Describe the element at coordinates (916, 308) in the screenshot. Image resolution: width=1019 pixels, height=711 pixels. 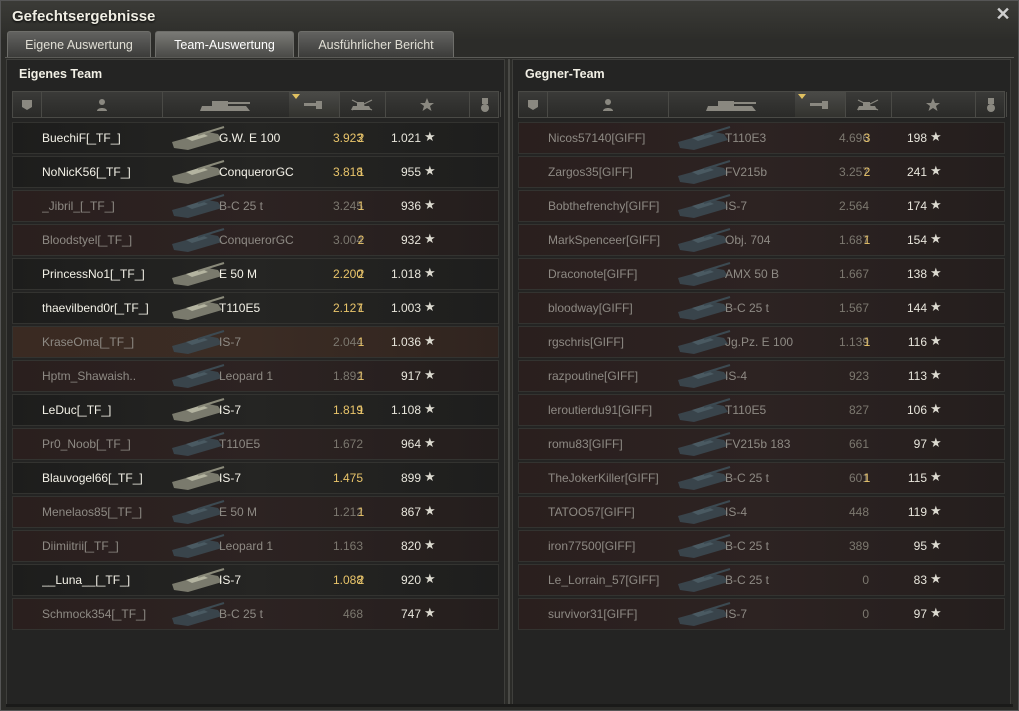
I see `xp-value: 144` at that location.